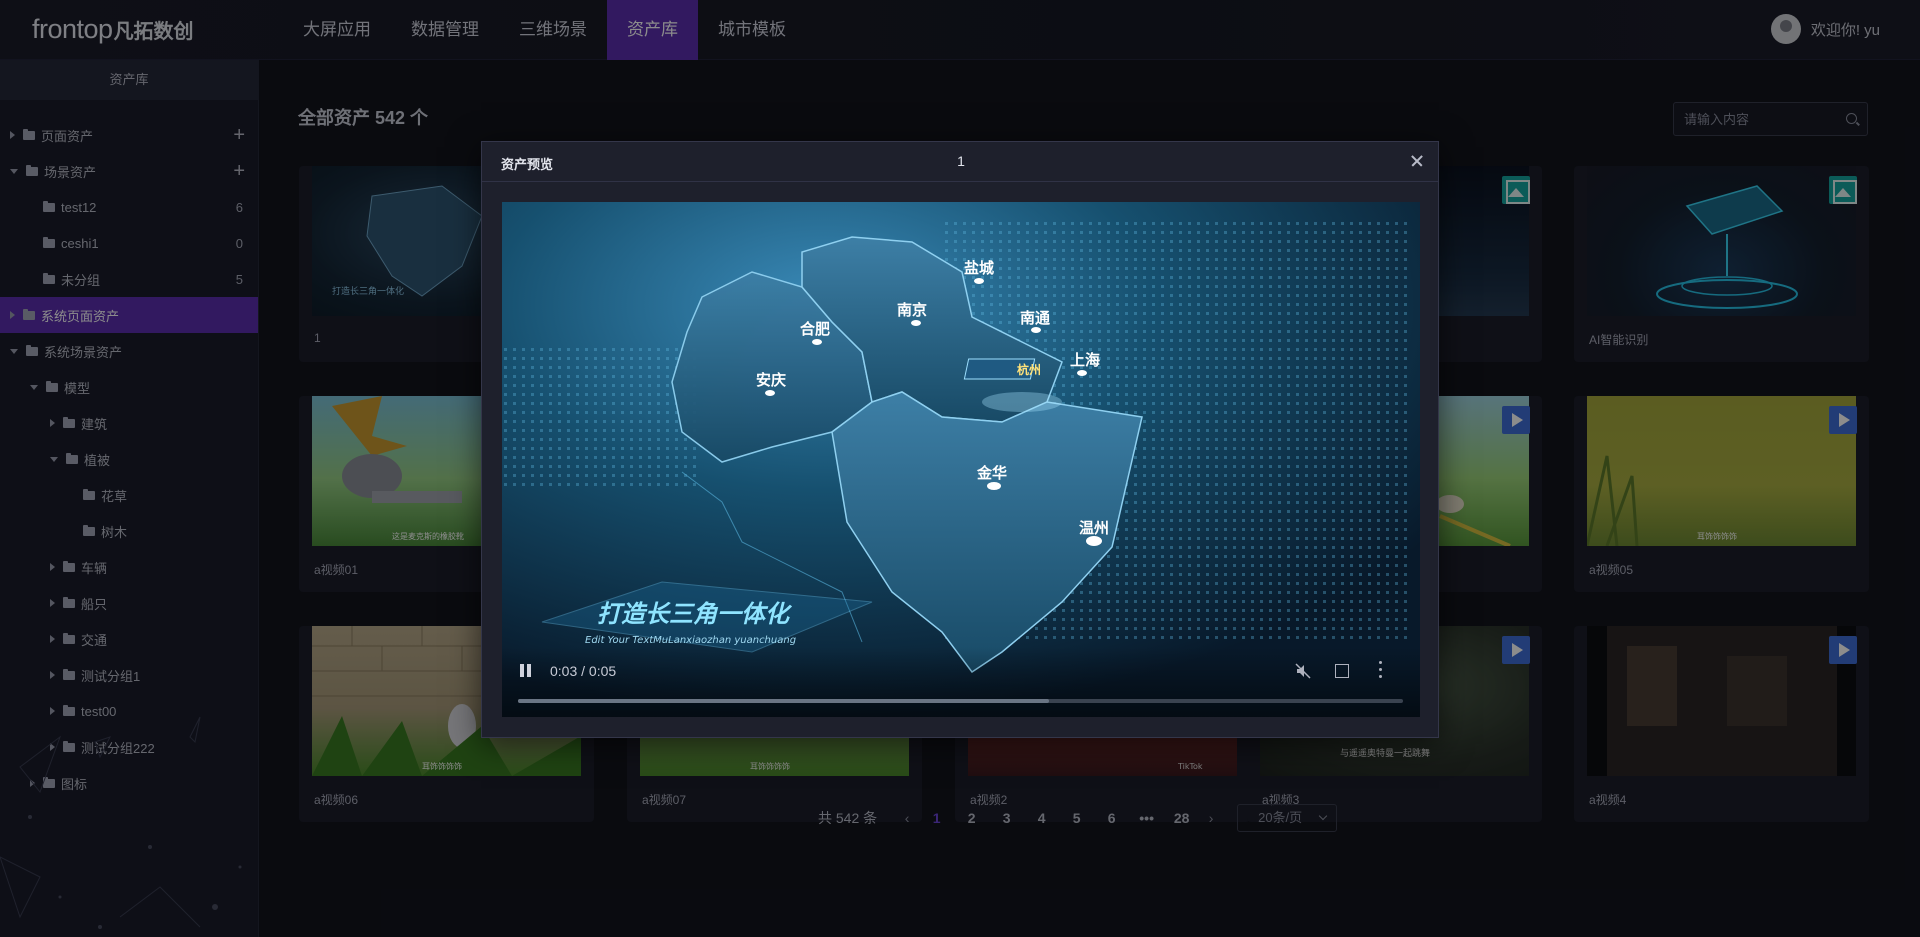  Describe the element at coordinates (1342, 671) in the screenshot. I see `fullscreen-icon` at that location.